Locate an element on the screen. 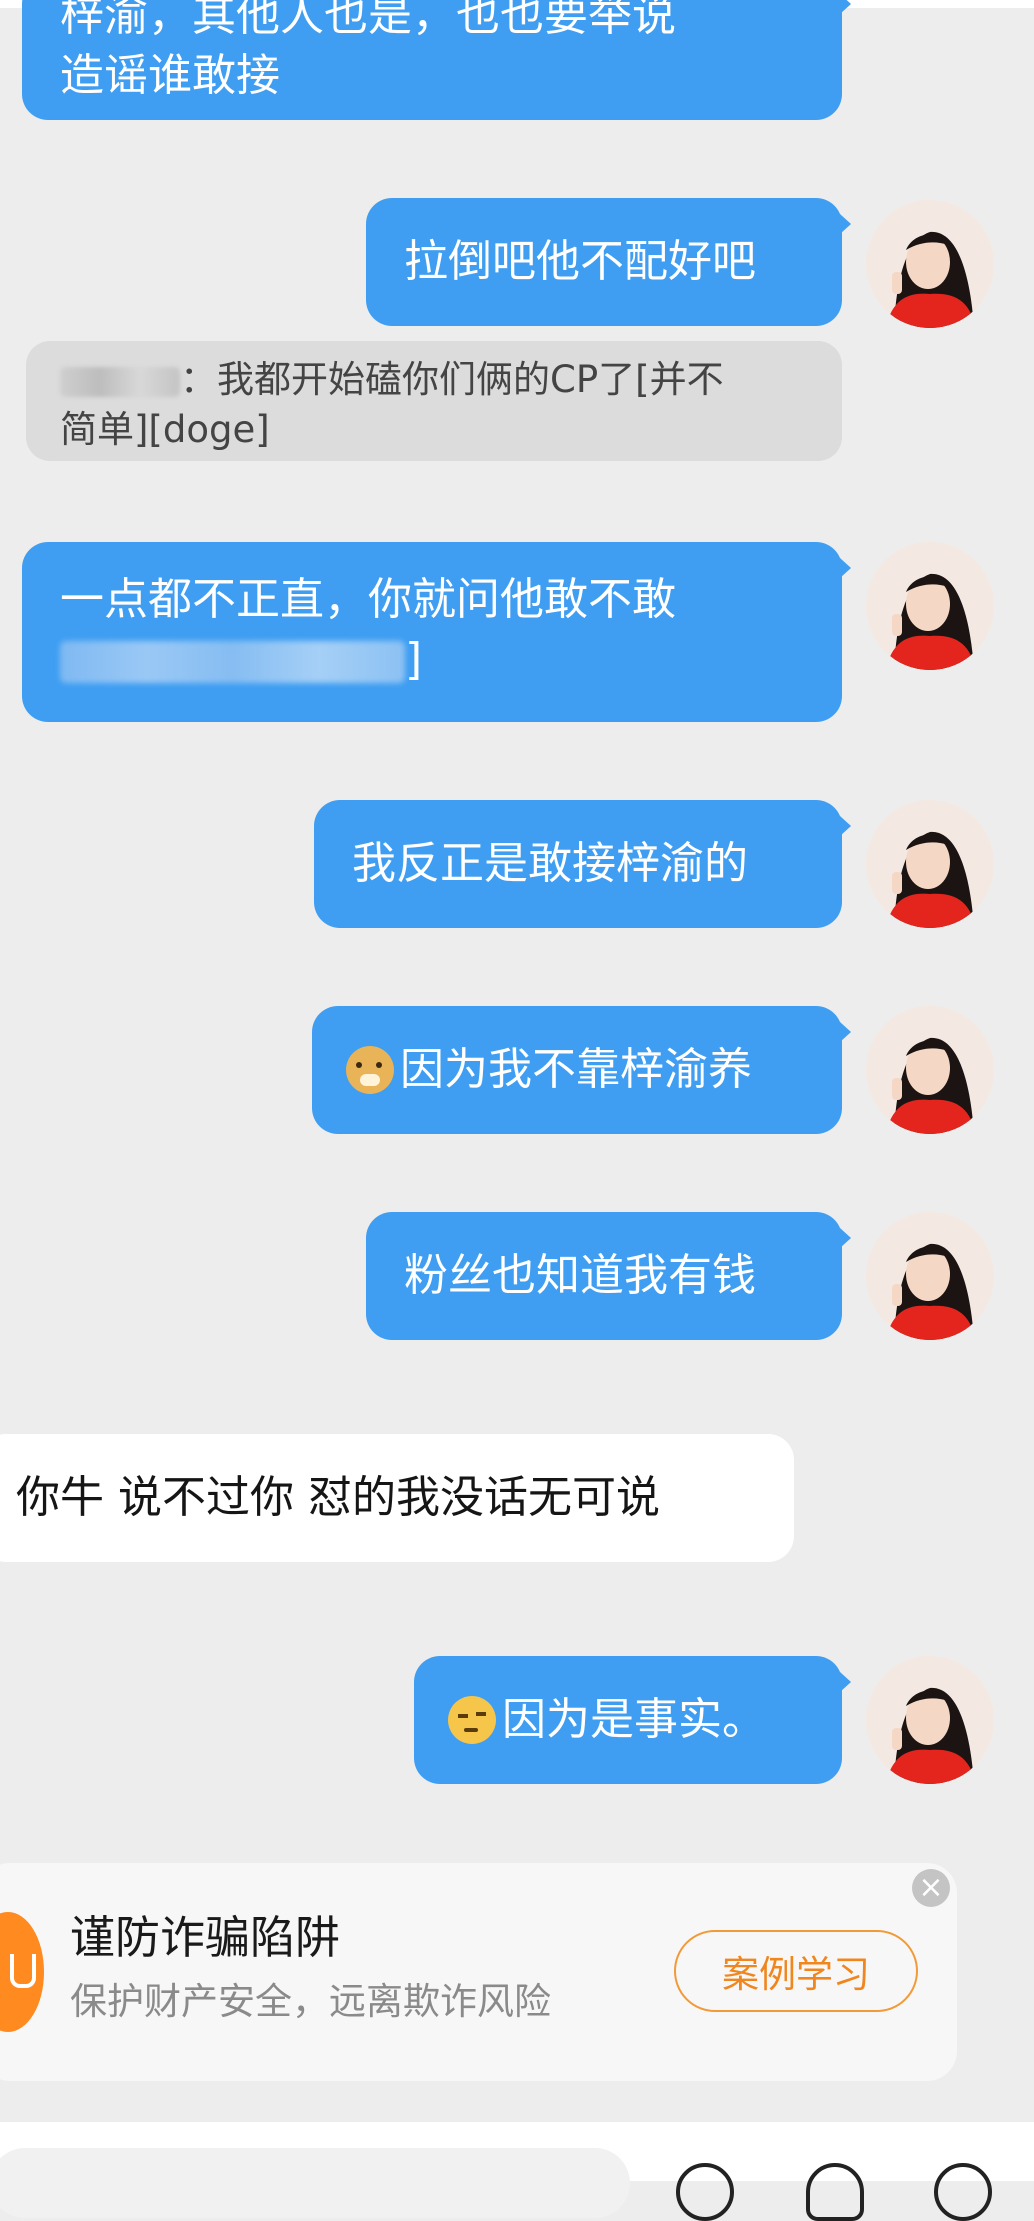  message-text-line: 造谣谁敢接 is located at coordinates (170, 75).